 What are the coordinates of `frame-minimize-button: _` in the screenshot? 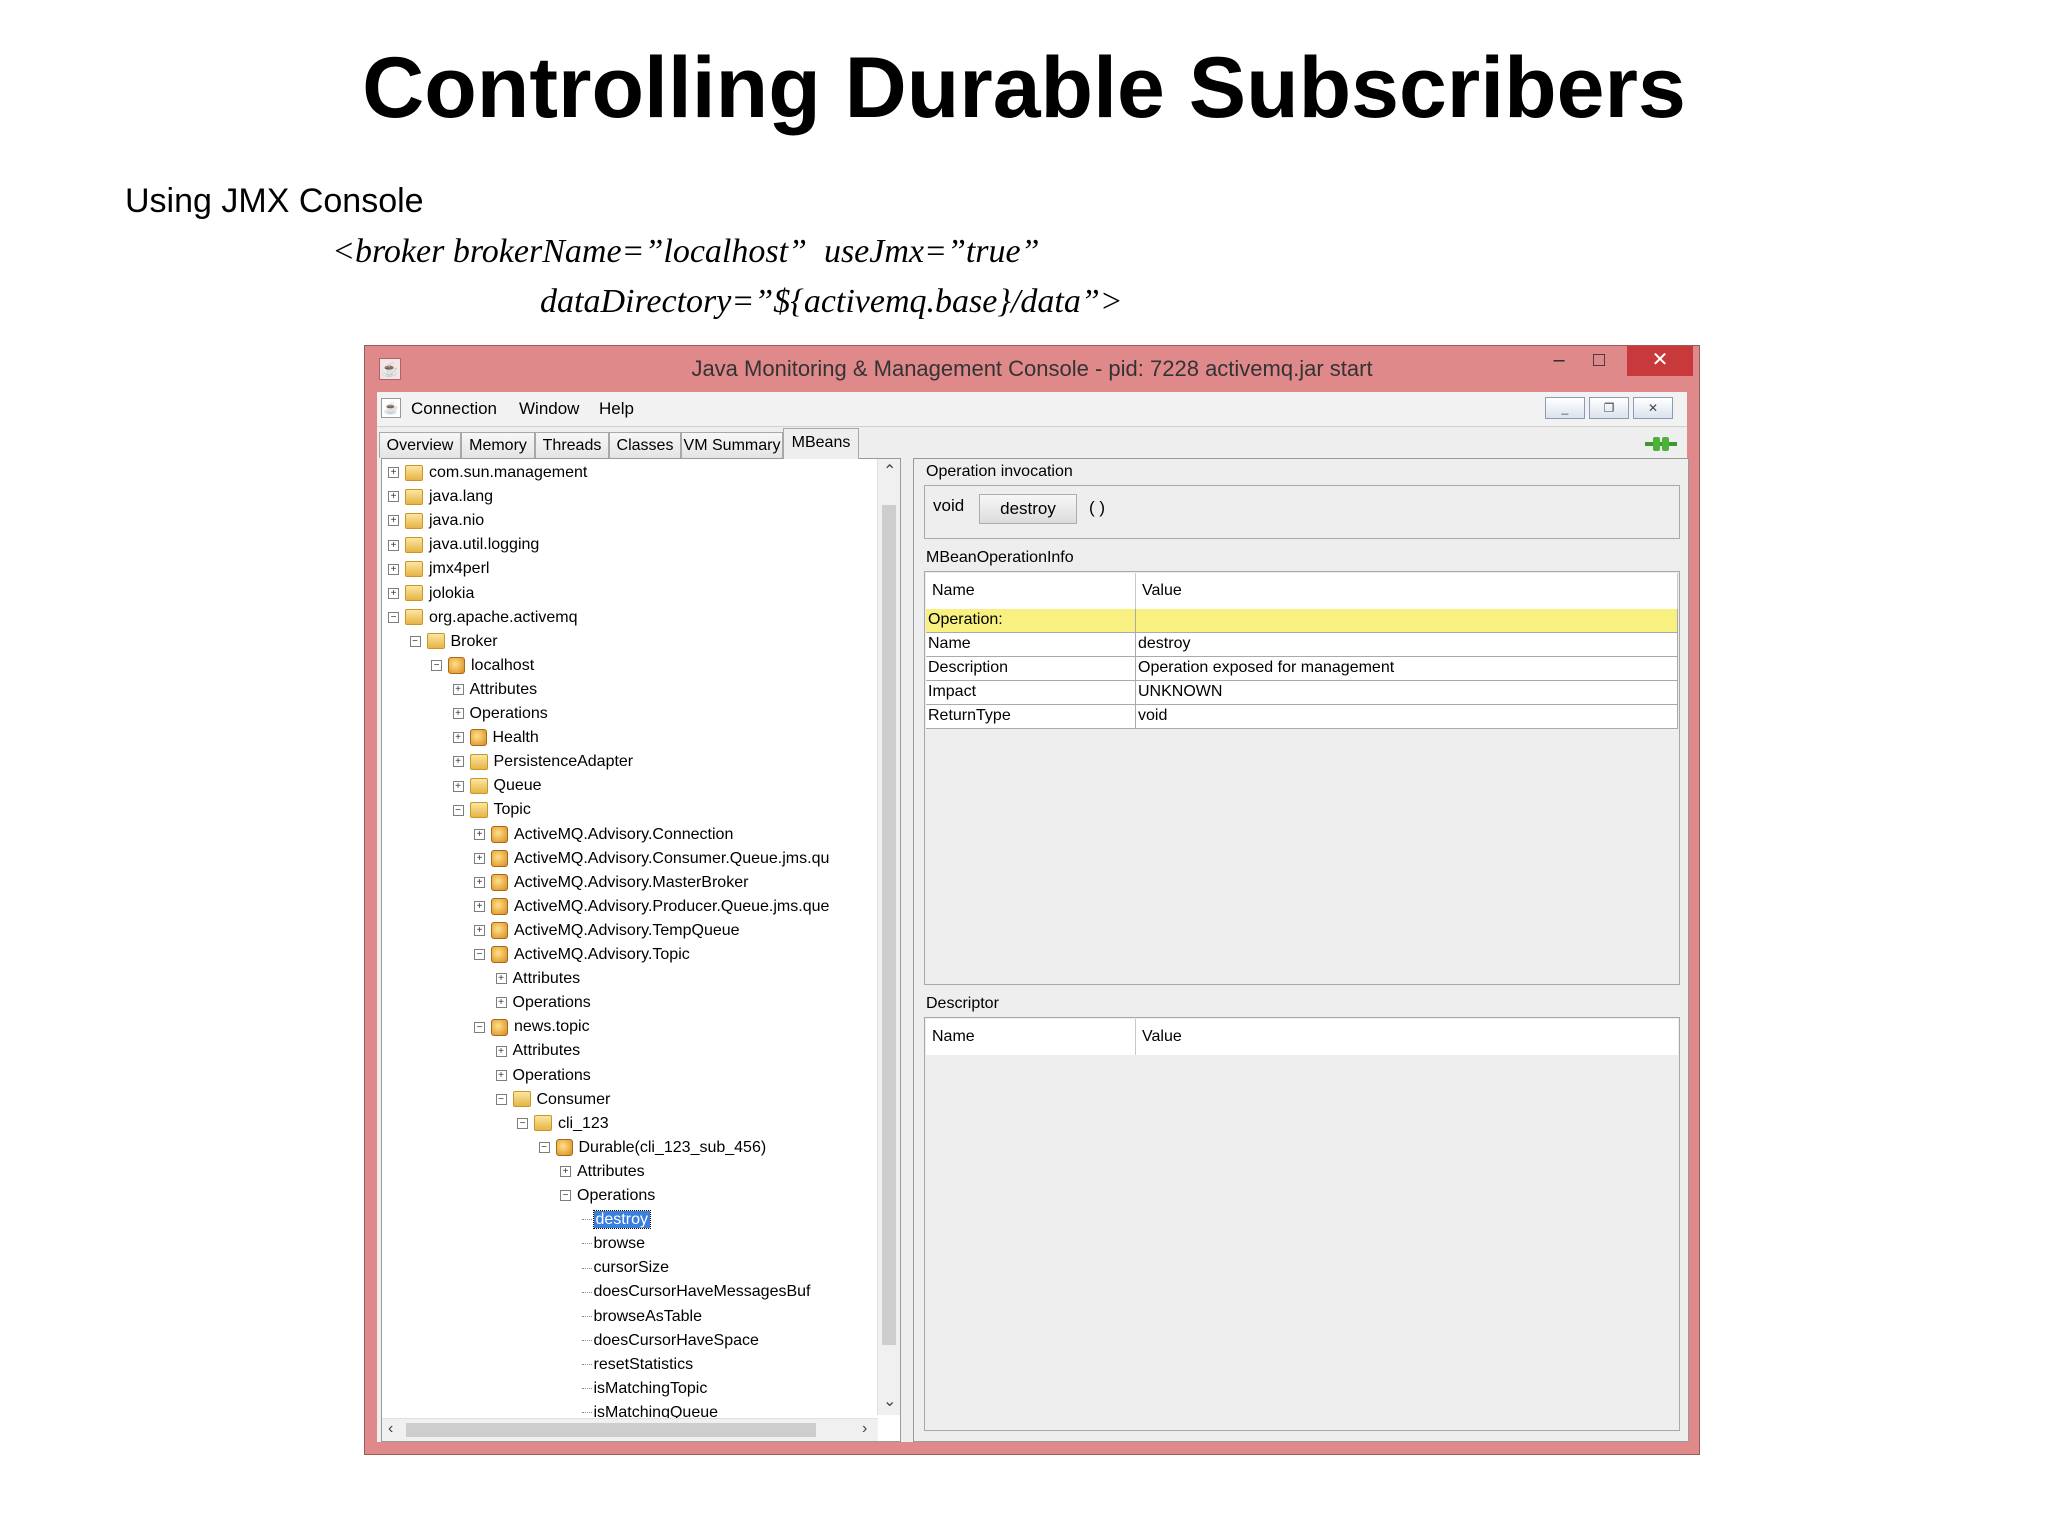 It's located at (1565, 408).